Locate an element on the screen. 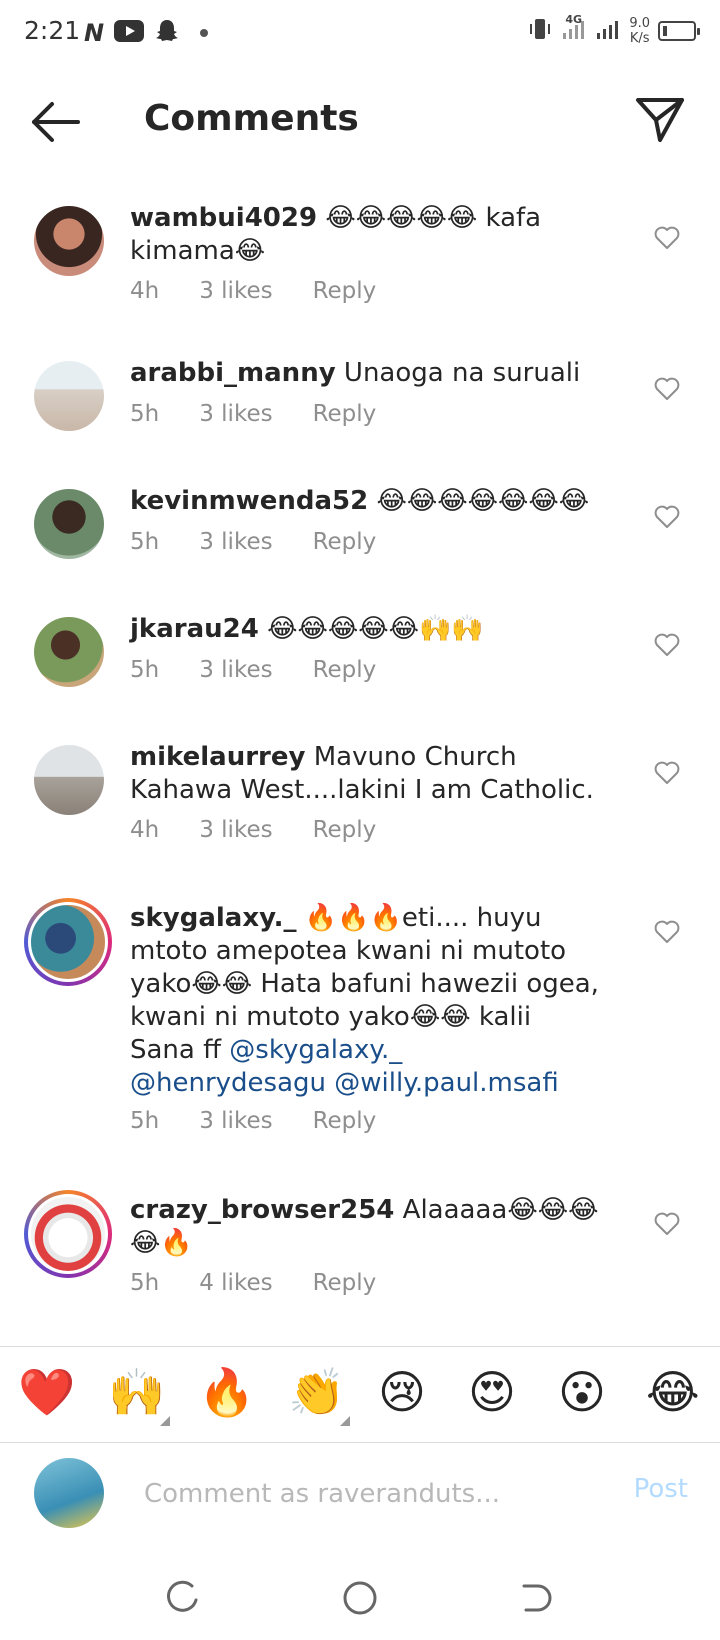 Image resolution: width=720 pixels, height=1640 pixels. status-time: 2:21 is located at coordinates (52, 30).